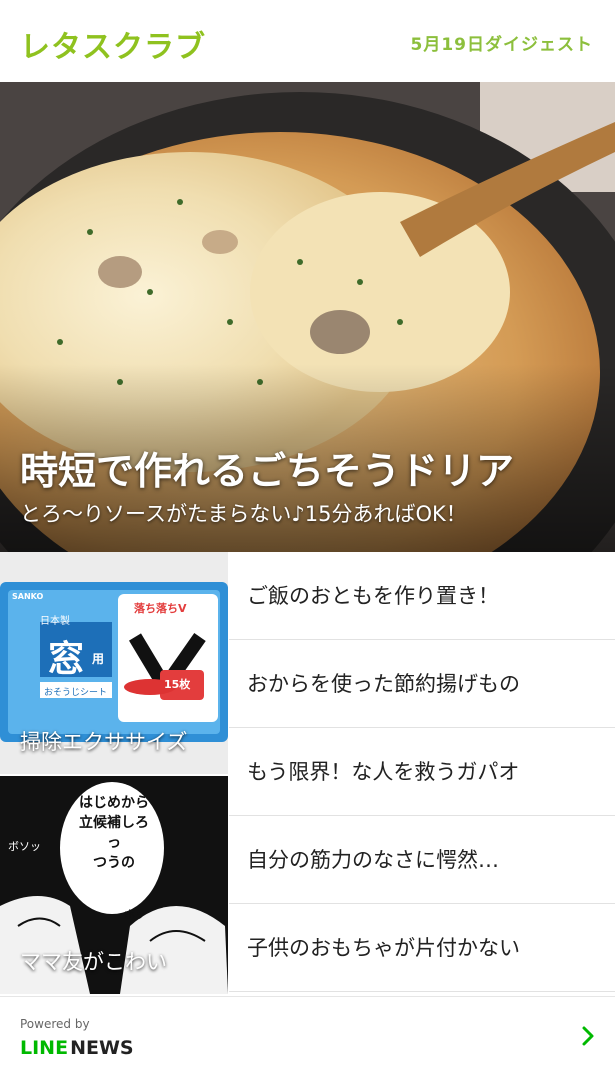 The height and width of the screenshot is (1078, 615). Describe the element at coordinates (588, 1036) in the screenshot. I see `chevron-right-icon` at that location.